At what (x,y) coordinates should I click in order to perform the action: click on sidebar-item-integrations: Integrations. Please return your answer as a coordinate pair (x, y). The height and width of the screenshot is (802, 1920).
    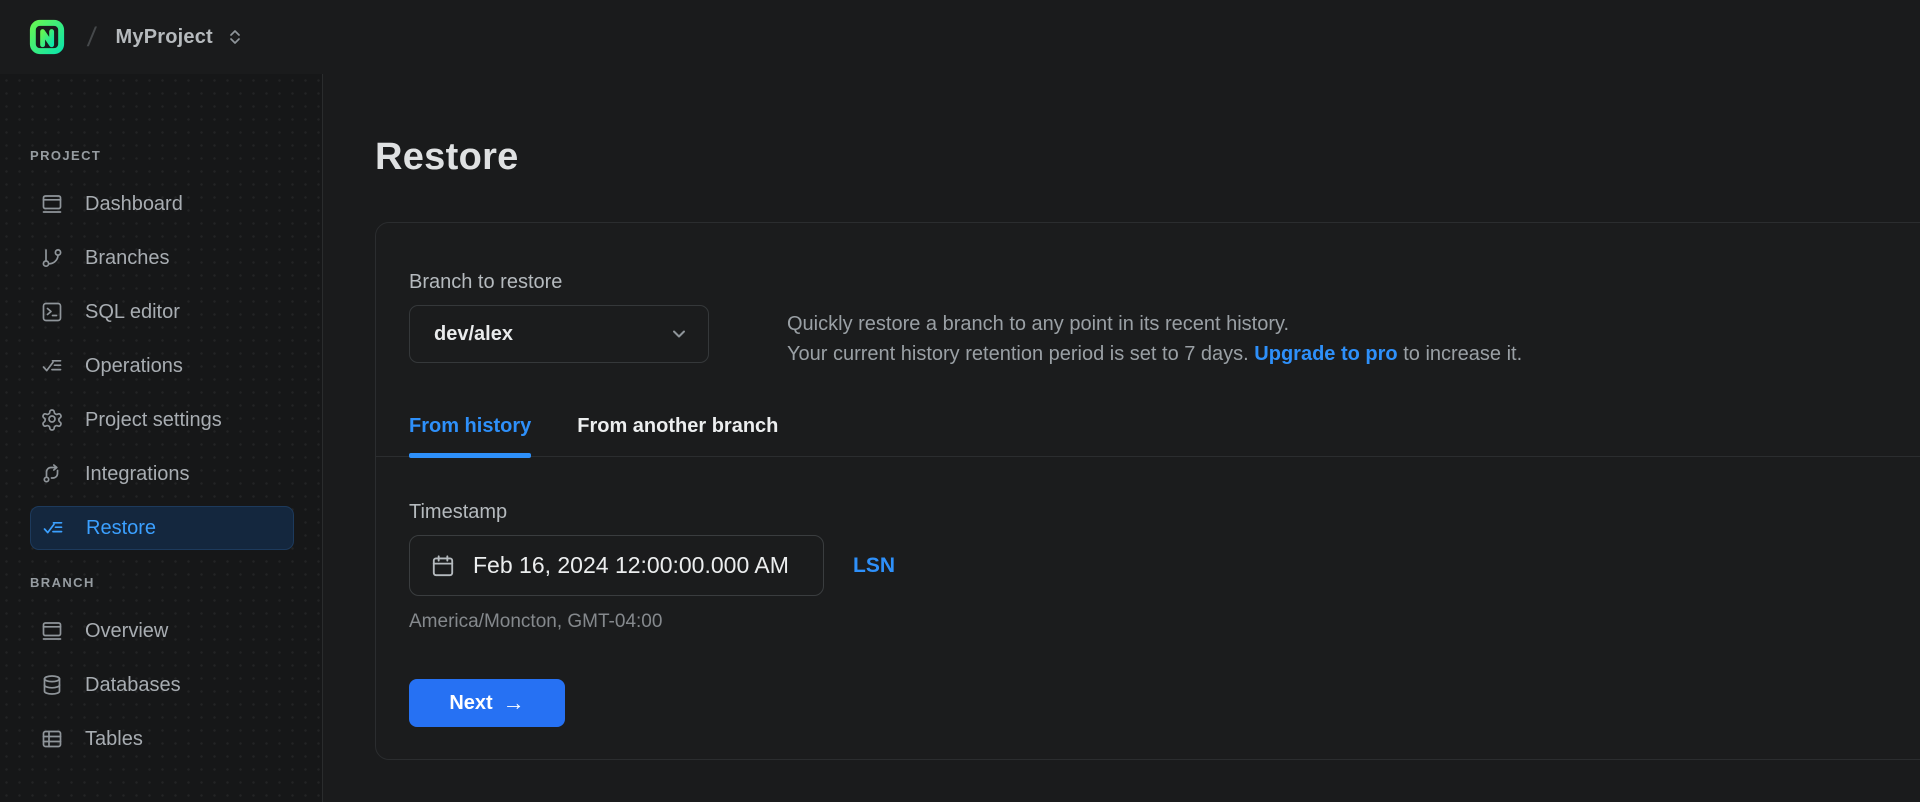
    Looking at the image, I should click on (162, 474).